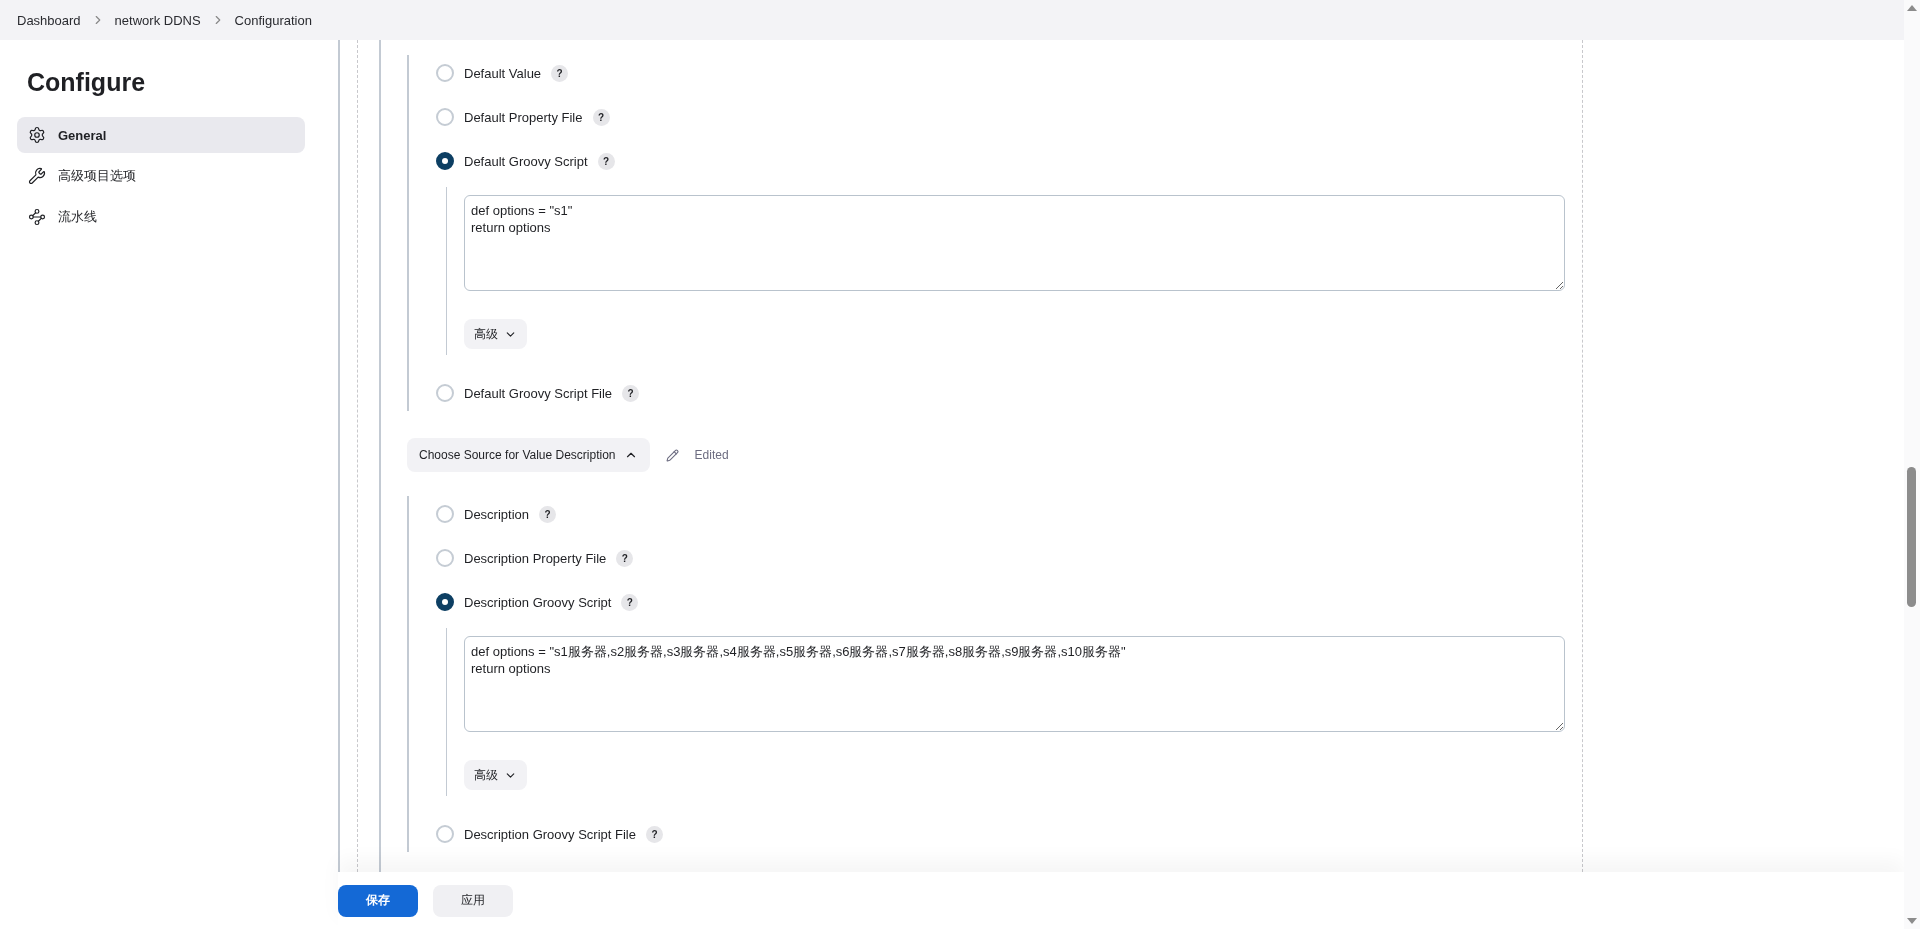 The width and height of the screenshot is (1920, 929). What do you see at coordinates (161, 176) in the screenshot?
I see `sidebar-item: 高级项目选项` at bounding box center [161, 176].